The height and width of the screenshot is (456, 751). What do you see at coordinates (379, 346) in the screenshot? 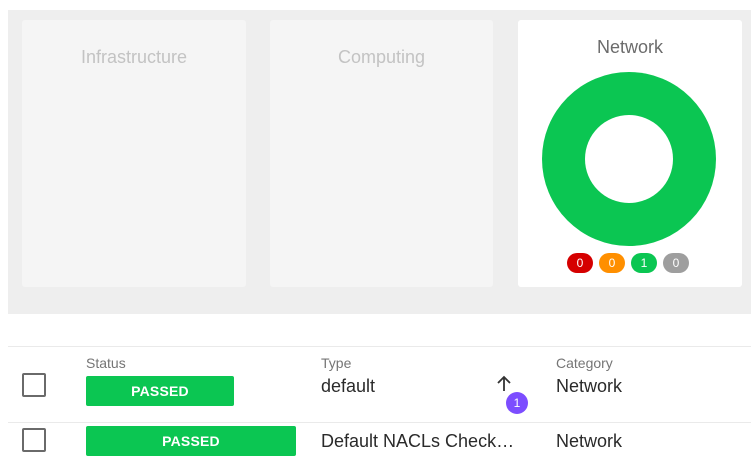
I see `table-top-divider` at bounding box center [379, 346].